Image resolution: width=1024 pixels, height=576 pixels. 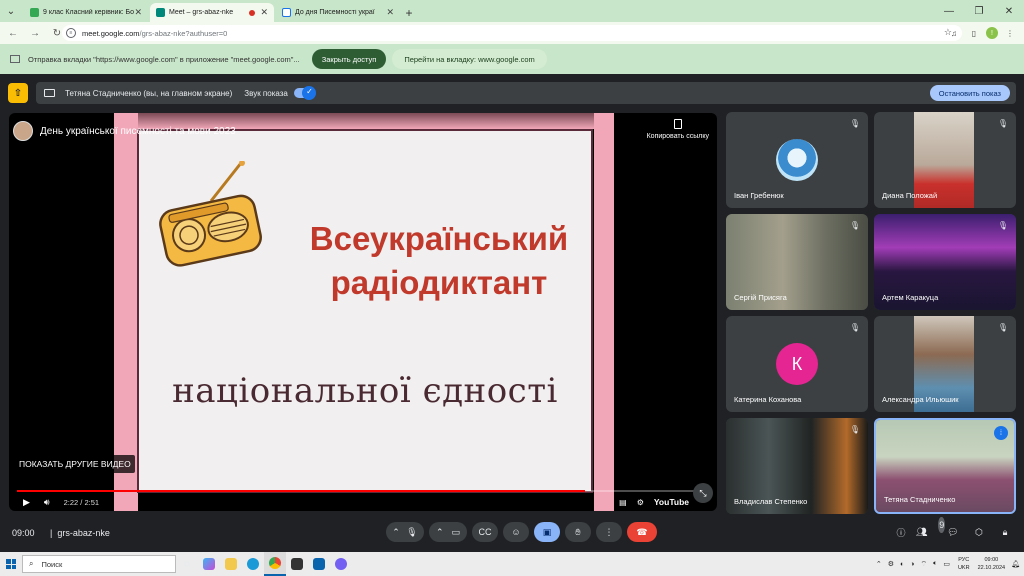 What do you see at coordinates (201, 12) in the screenshot?
I see `tab-label: Meet – grs-abaz-nke` at bounding box center [201, 12].